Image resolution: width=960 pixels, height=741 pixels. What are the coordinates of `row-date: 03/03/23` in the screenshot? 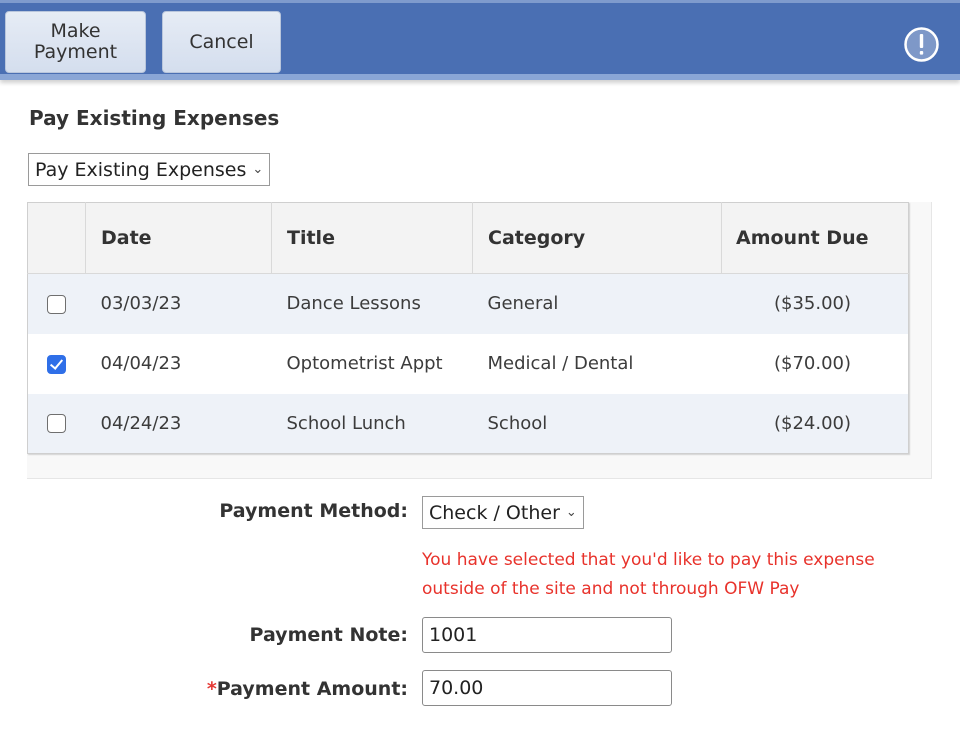 It's located at (178, 303).